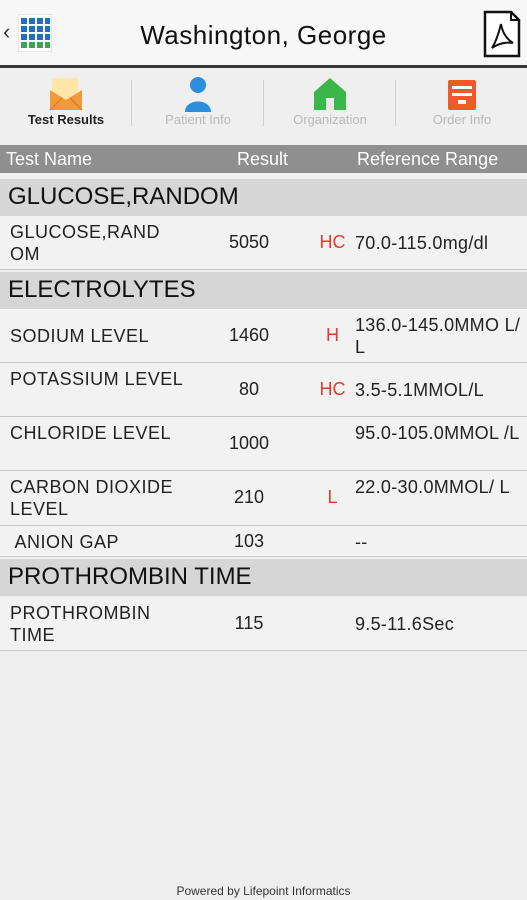  I want to click on reference-range: 70.0-115.0mg/dl, so click(422, 243).